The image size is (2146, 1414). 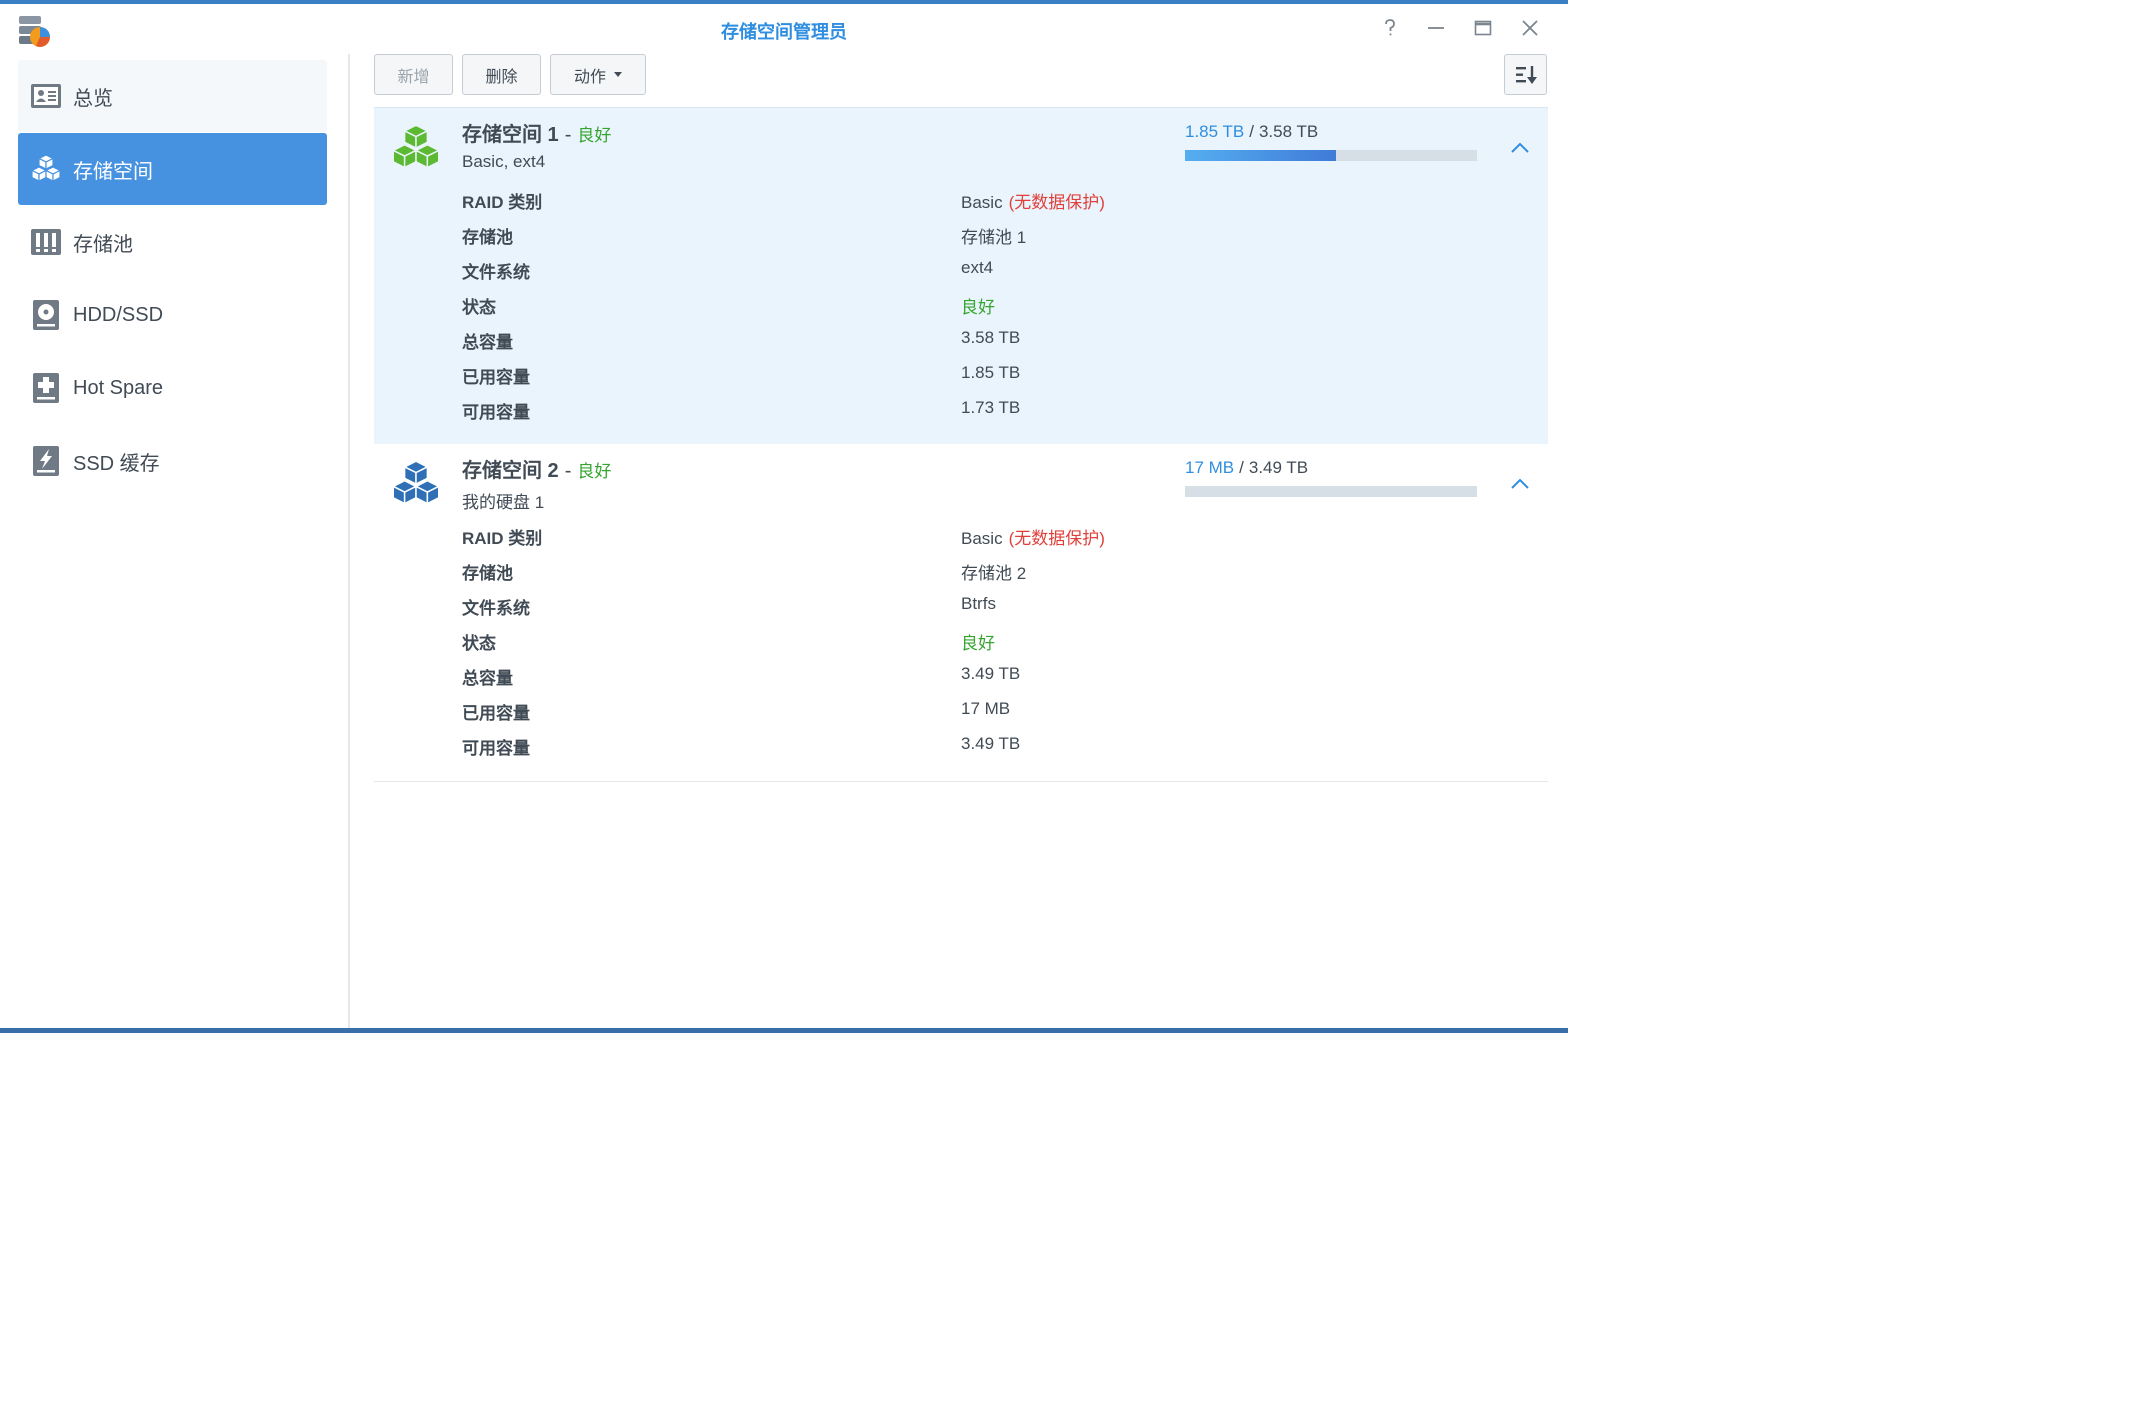 I want to click on status-value: 良好, so click(x=978, y=643).